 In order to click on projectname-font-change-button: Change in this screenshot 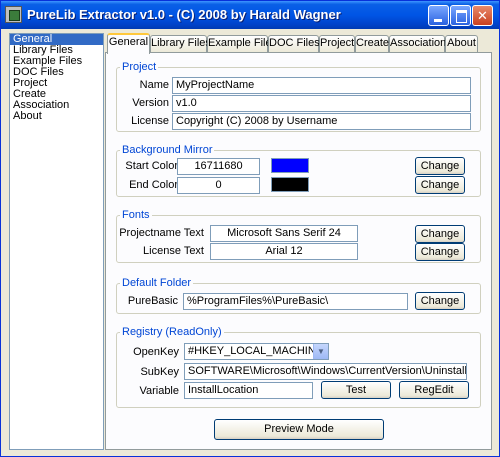, I will do `click(440, 234)`.